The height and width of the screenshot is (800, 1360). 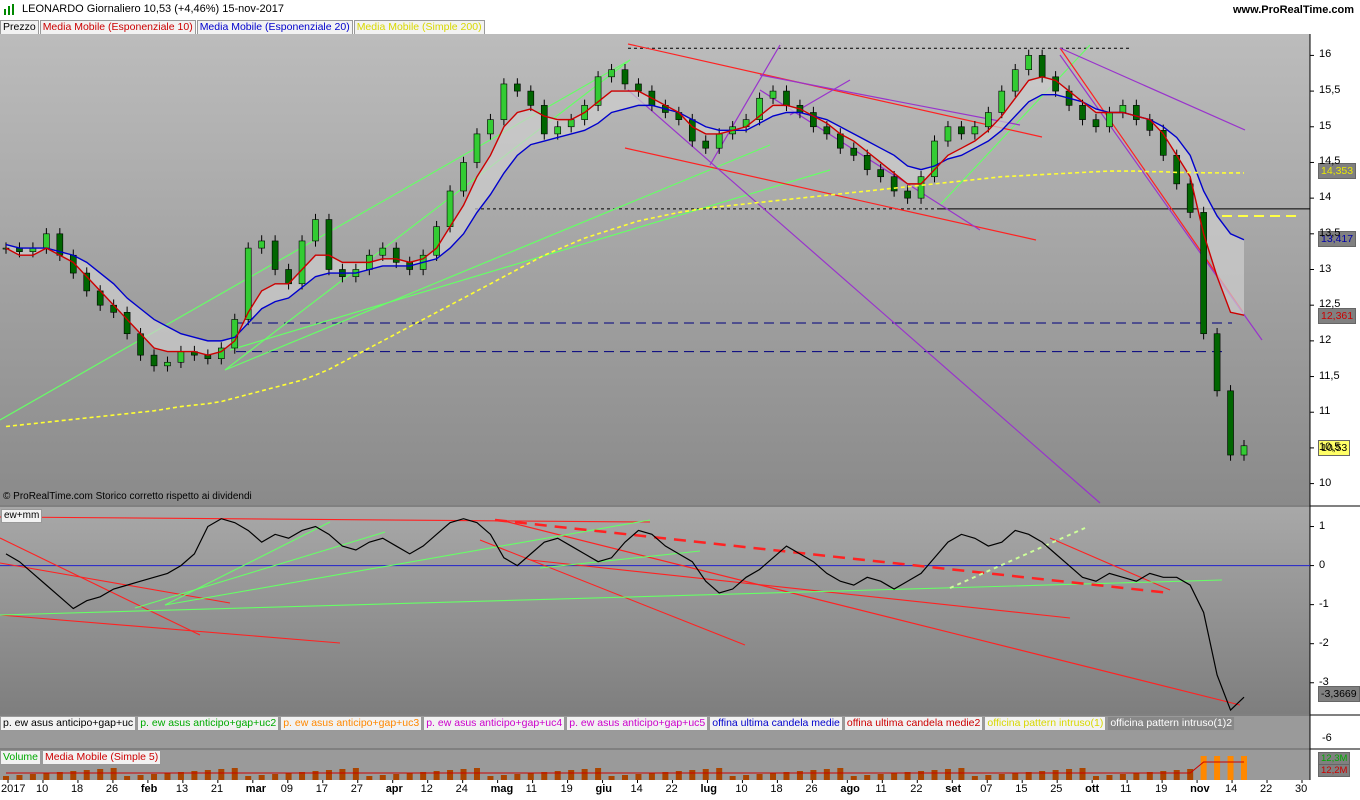 I want to click on indicator-label: ew+mm, so click(x=22, y=516).